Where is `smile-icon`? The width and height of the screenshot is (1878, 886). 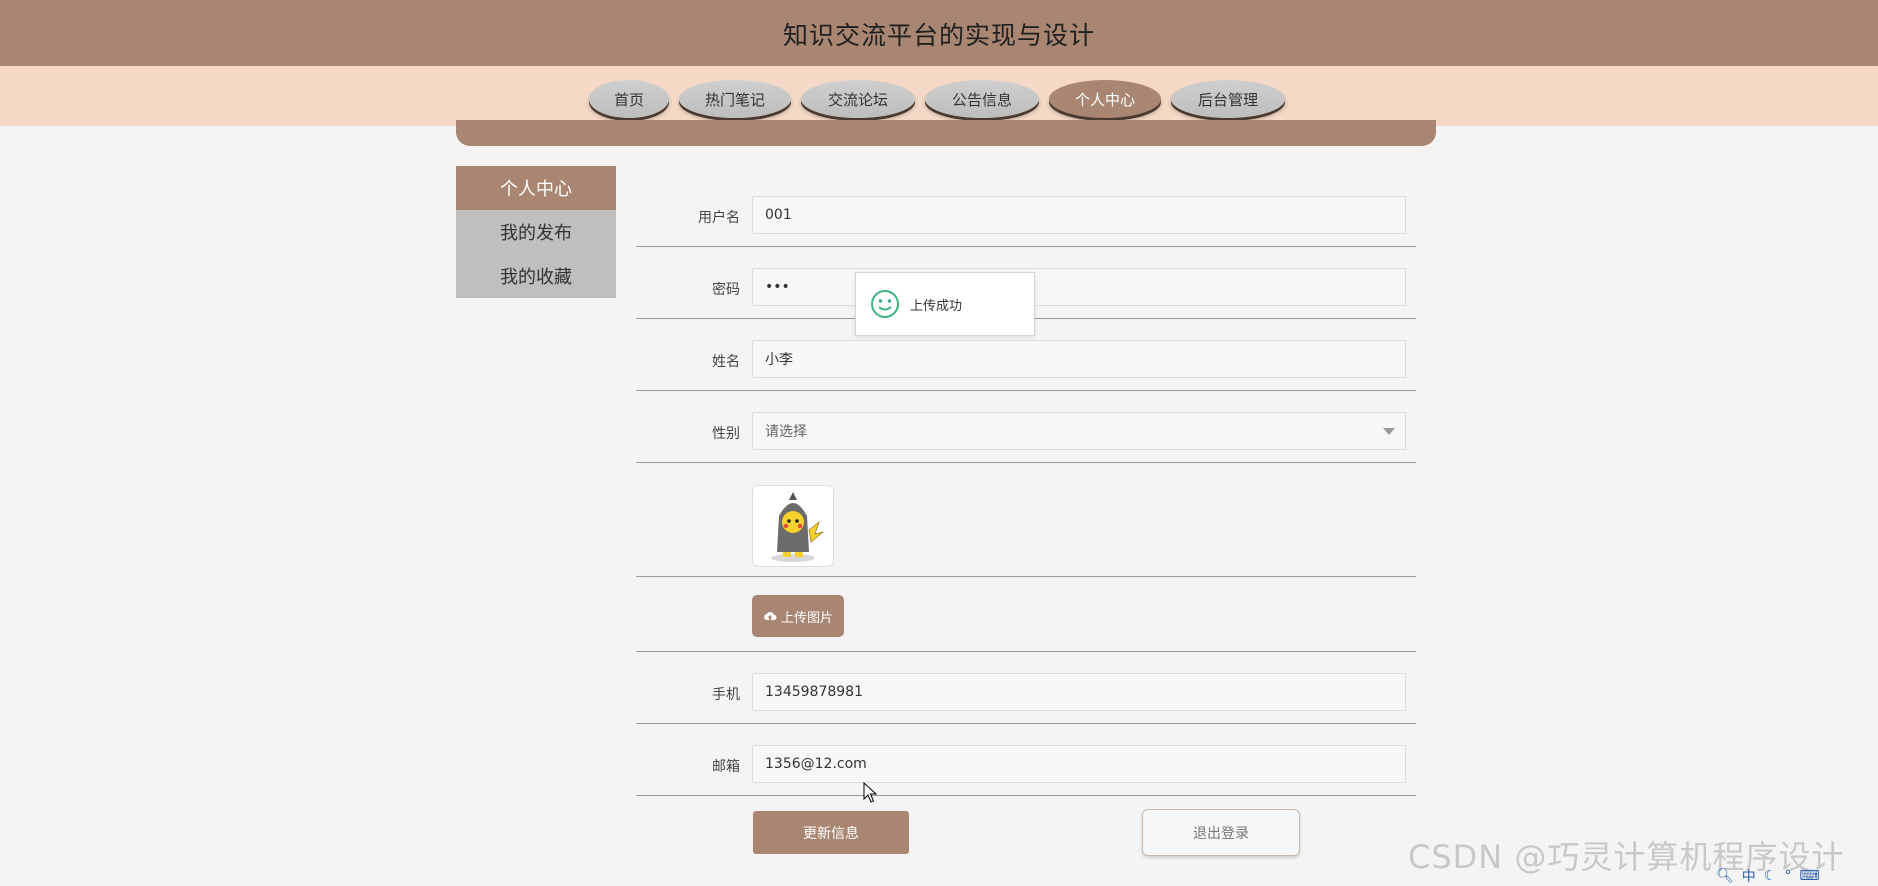
smile-icon is located at coordinates (885, 304).